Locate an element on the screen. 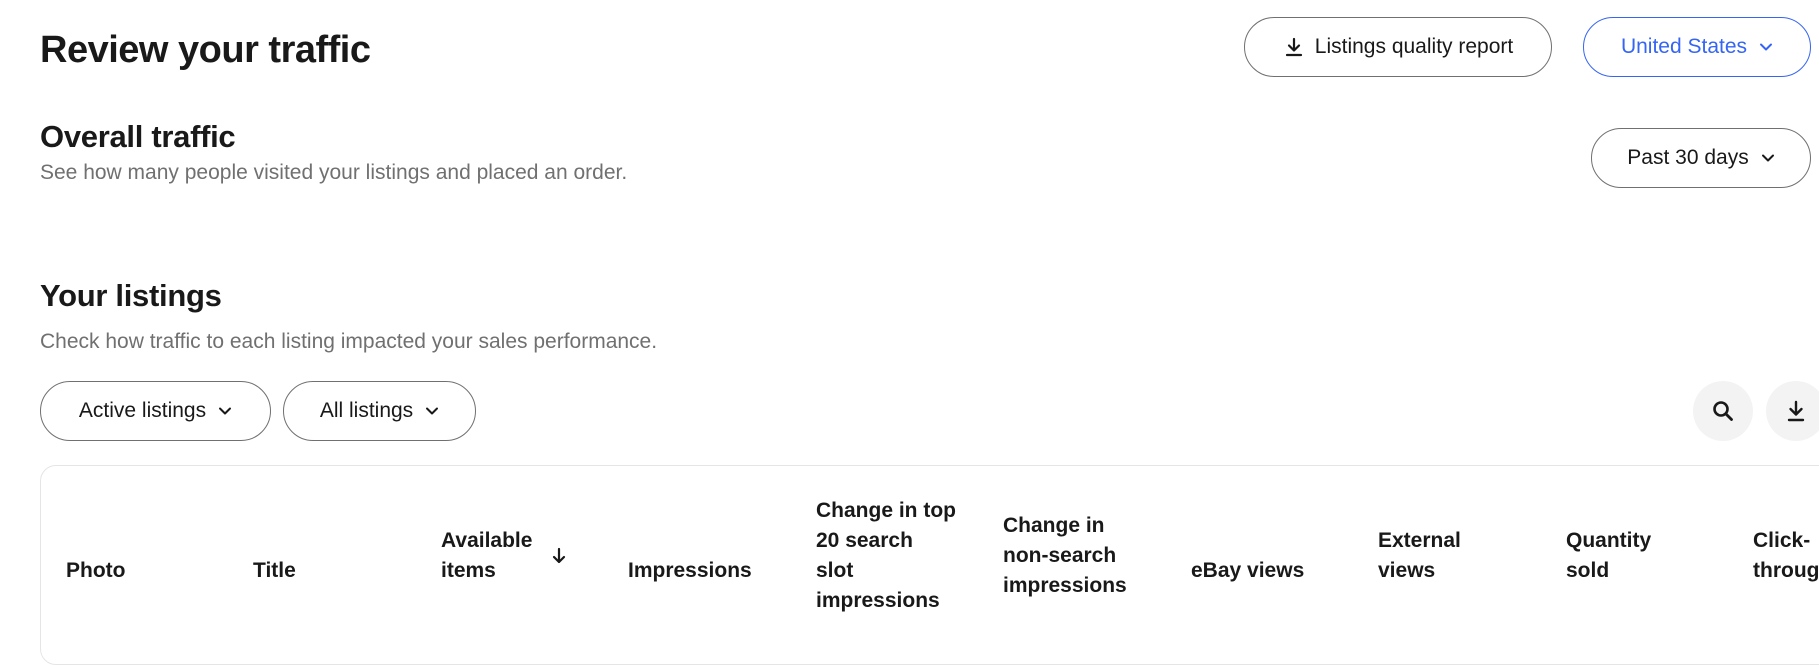  column-header-click-through: Click-through is located at coordinates (1786, 556).